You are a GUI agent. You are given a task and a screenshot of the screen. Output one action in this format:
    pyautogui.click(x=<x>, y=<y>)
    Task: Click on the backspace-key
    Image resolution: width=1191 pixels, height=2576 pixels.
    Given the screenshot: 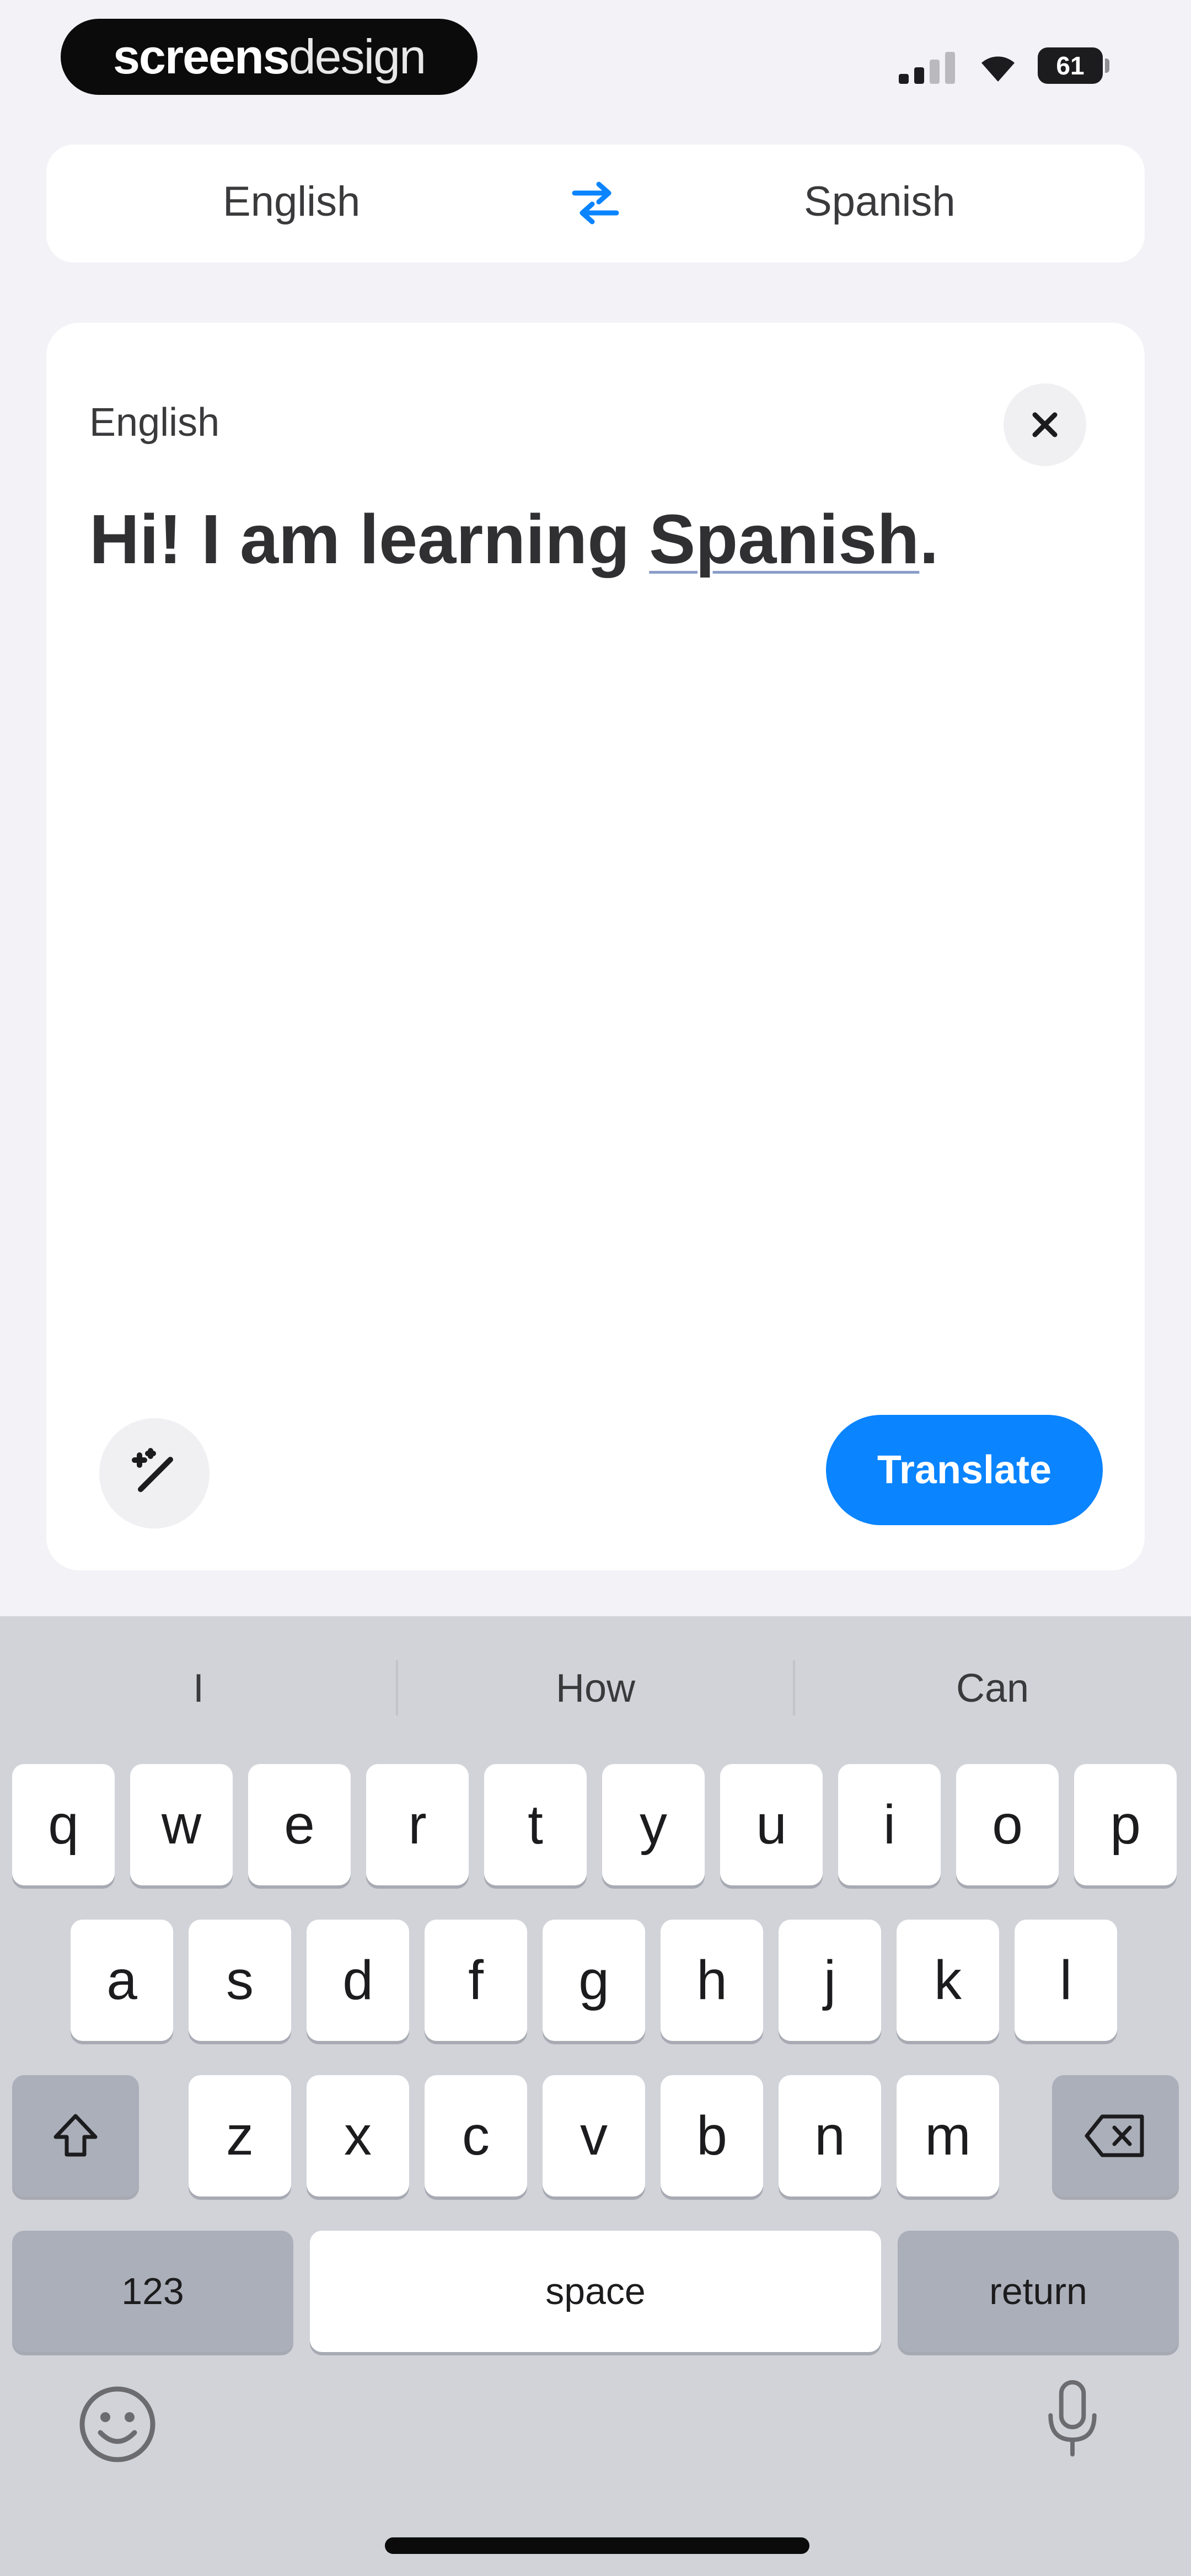 What is the action you would take?
    pyautogui.click(x=1115, y=2135)
    